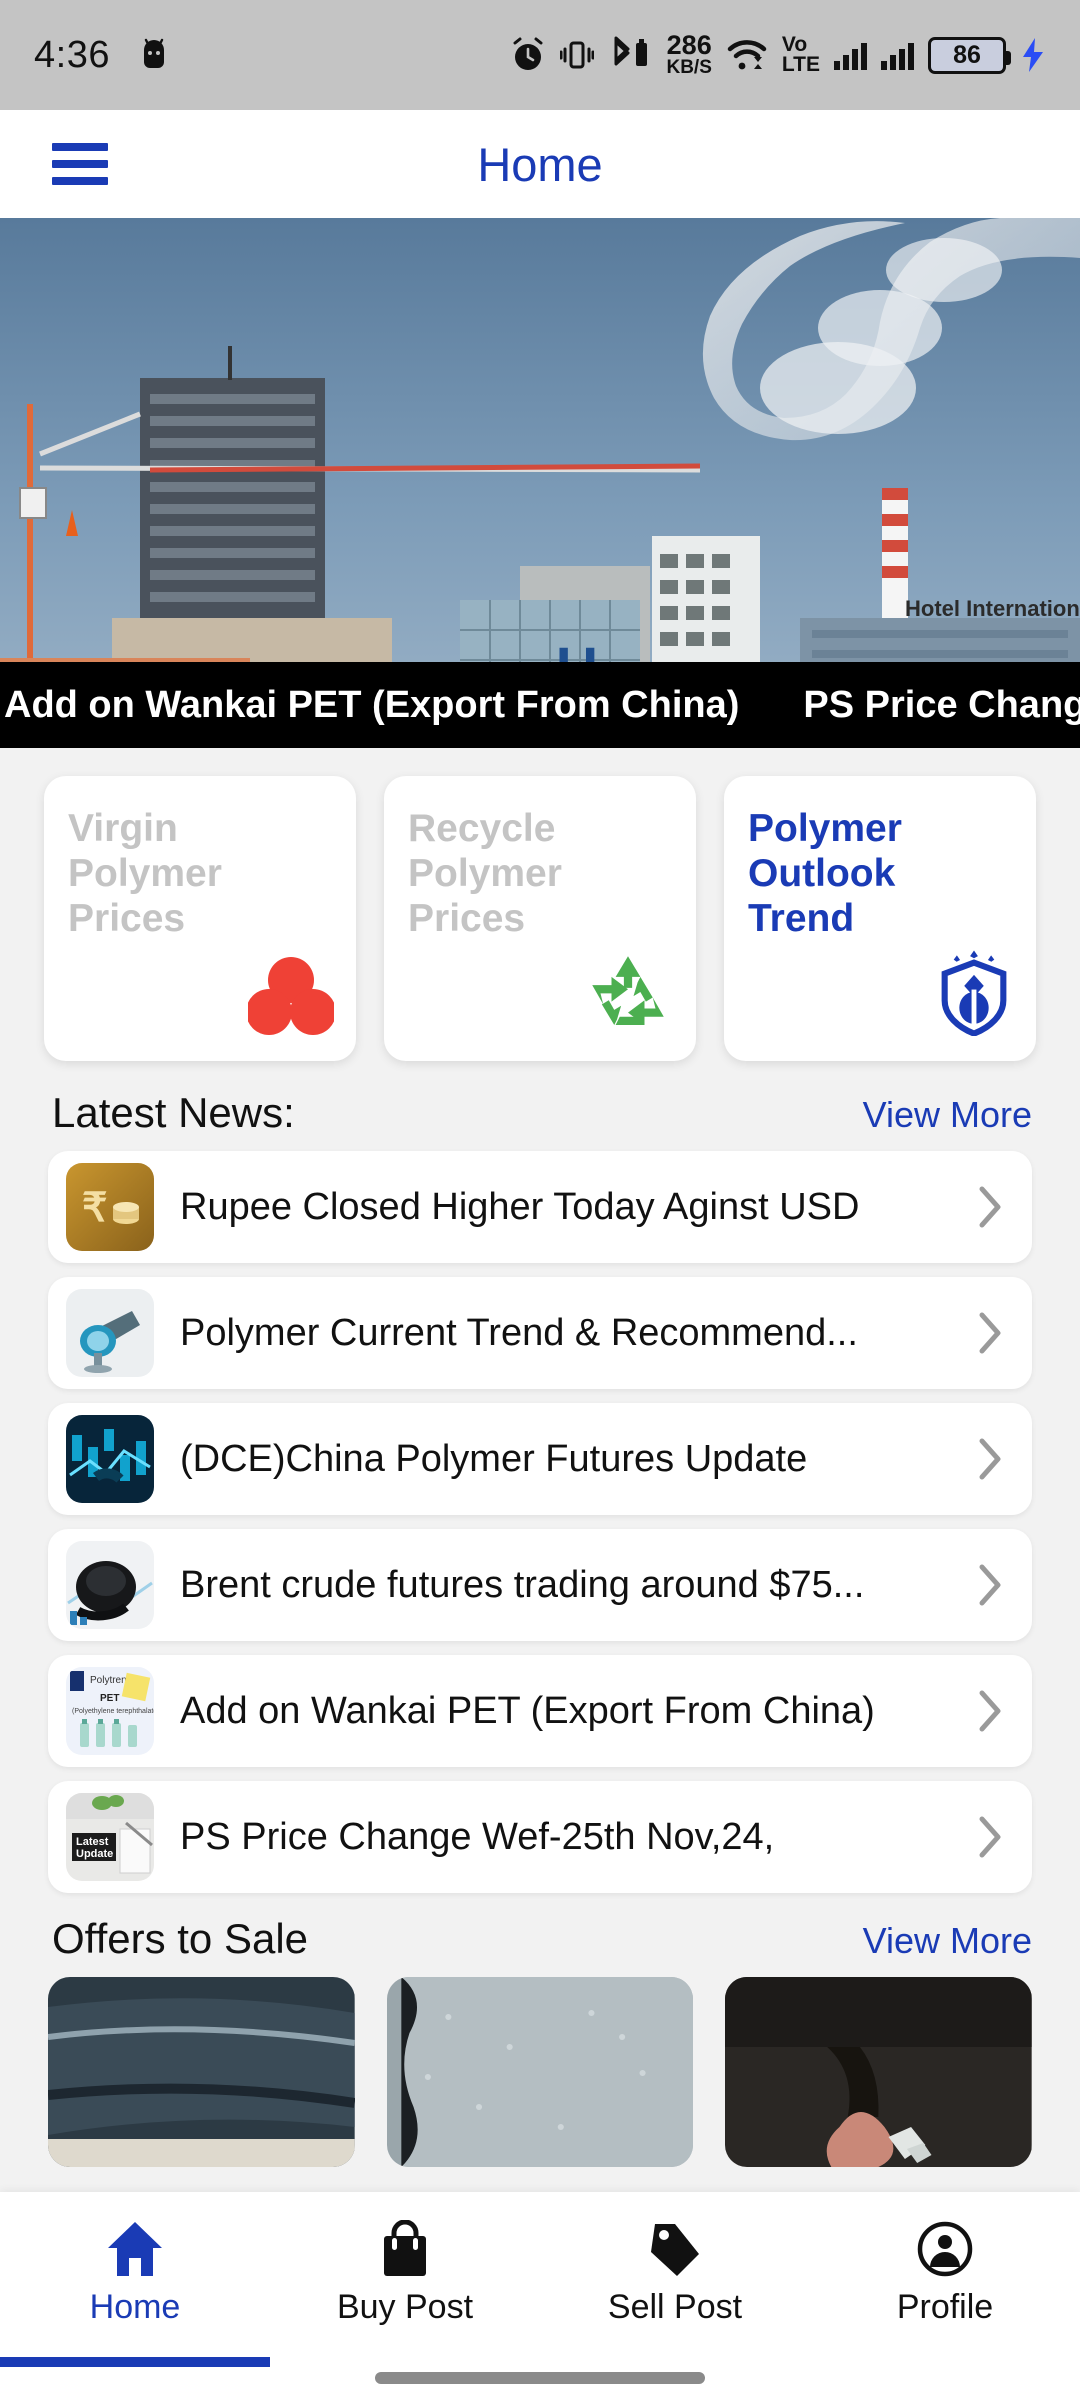  Describe the element at coordinates (800, 64) in the screenshot. I see `volte-line-2: LTE` at that location.